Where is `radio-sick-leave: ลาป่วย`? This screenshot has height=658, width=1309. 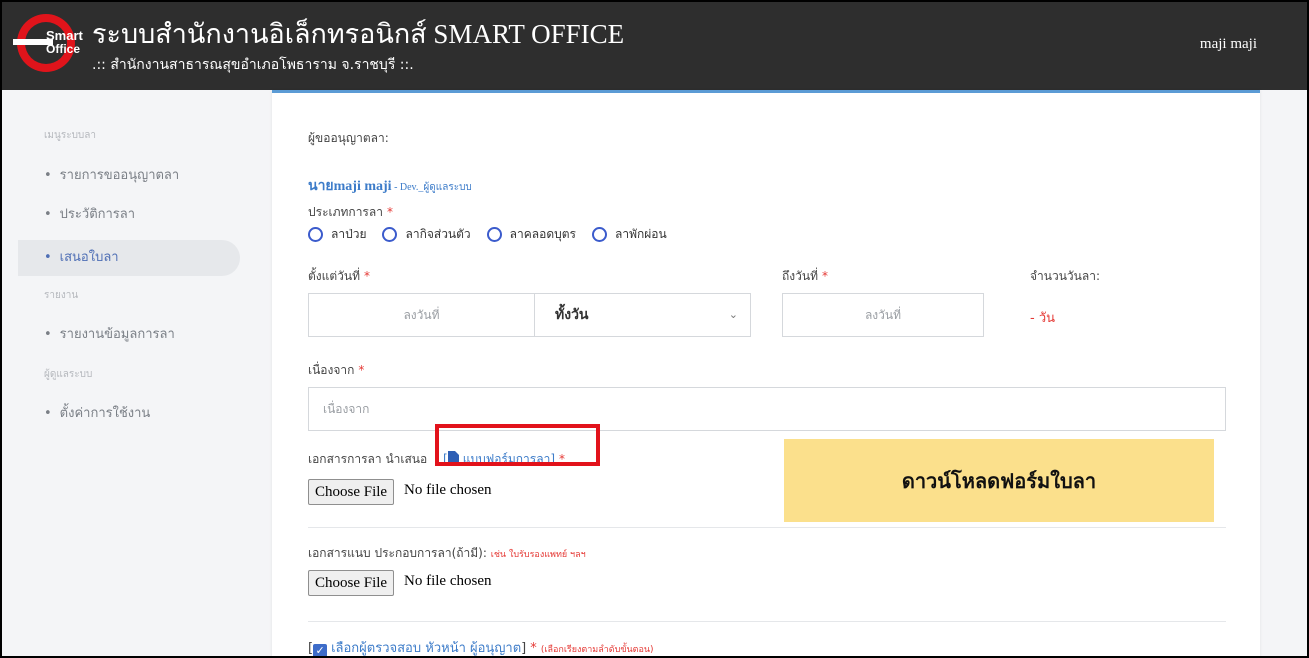
radio-sick-leave: ลาป่วย is located at coordinates (337, 234).